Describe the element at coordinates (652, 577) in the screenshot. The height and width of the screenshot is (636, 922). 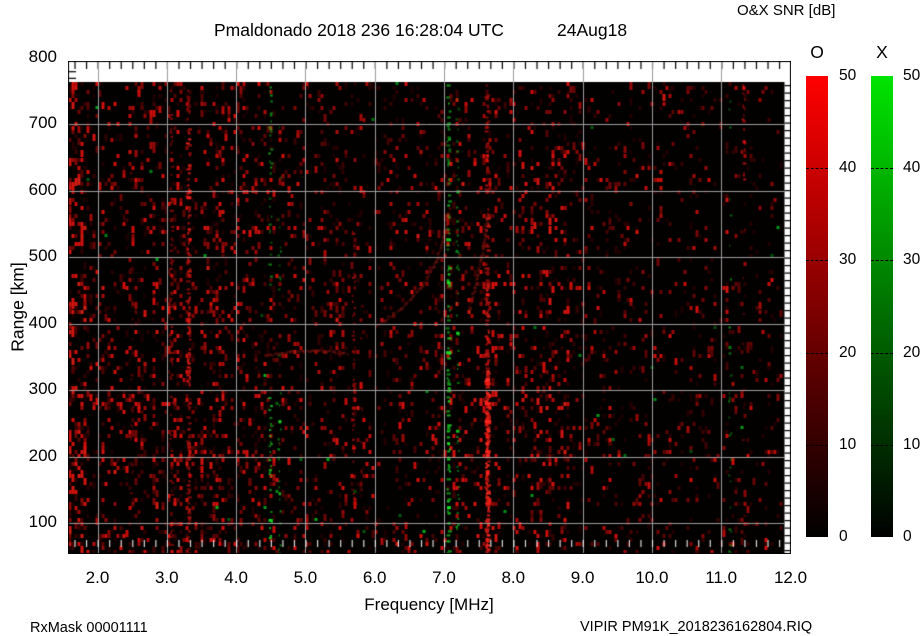
I see `x-tick-label: 10.0` at that location.